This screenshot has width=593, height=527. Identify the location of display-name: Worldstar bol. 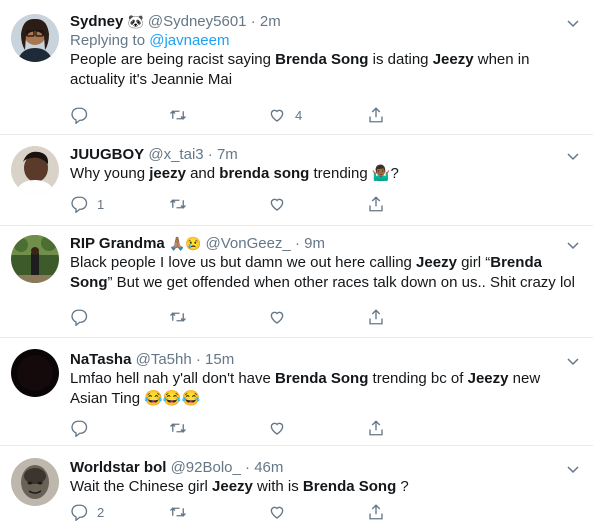
(118, 467).